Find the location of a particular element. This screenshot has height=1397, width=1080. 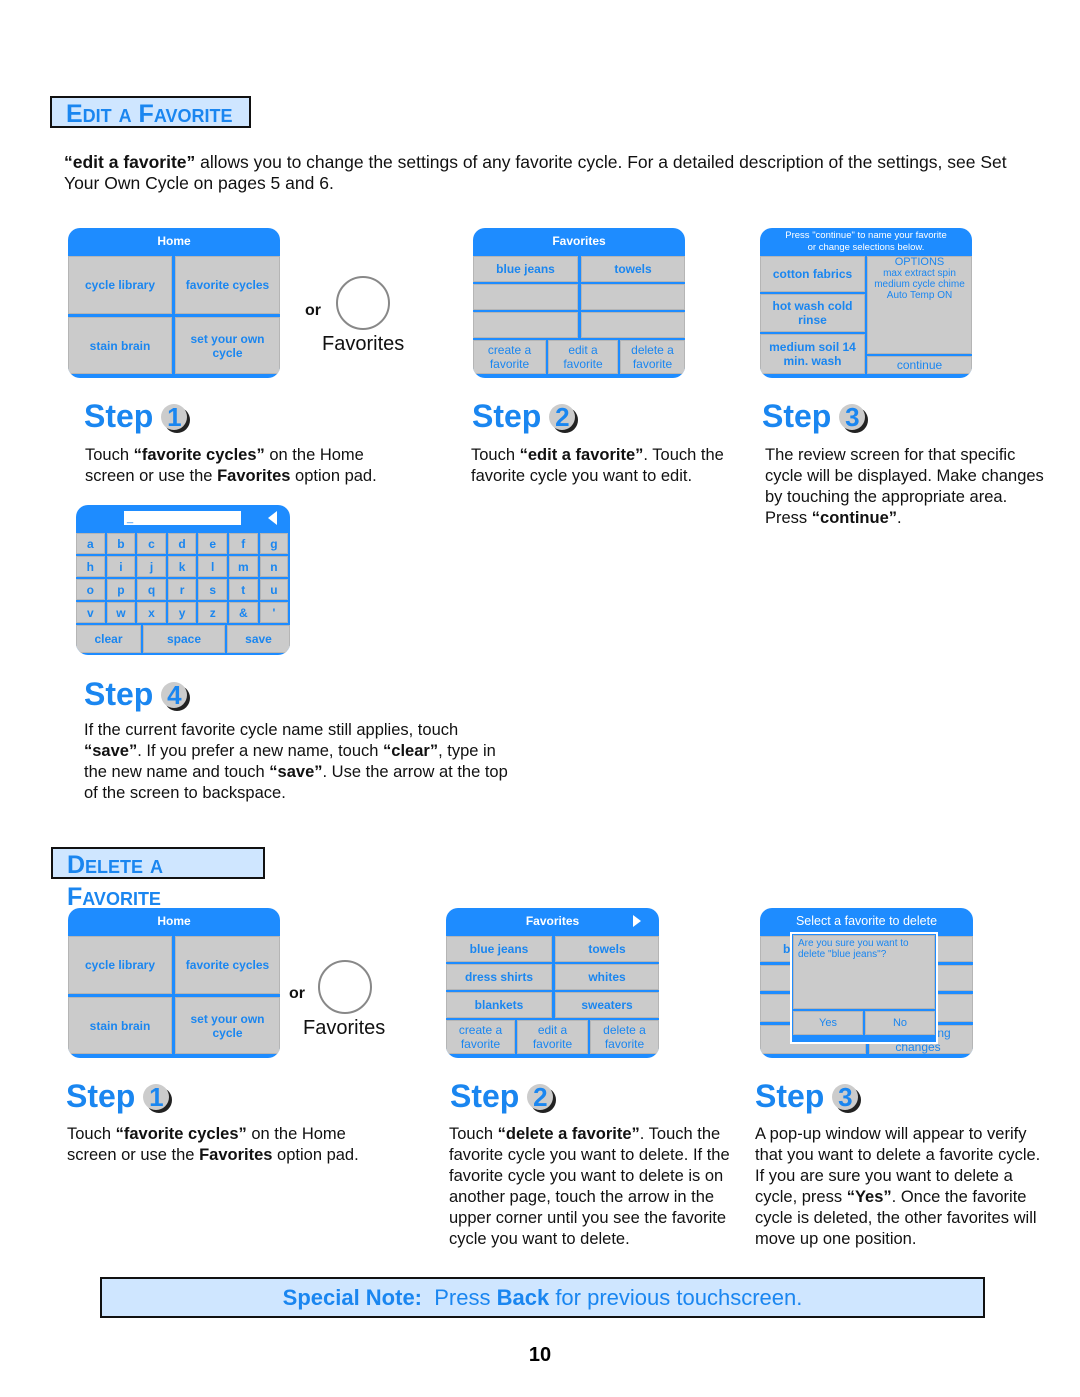

key: y is located at coordinates (182, 612).